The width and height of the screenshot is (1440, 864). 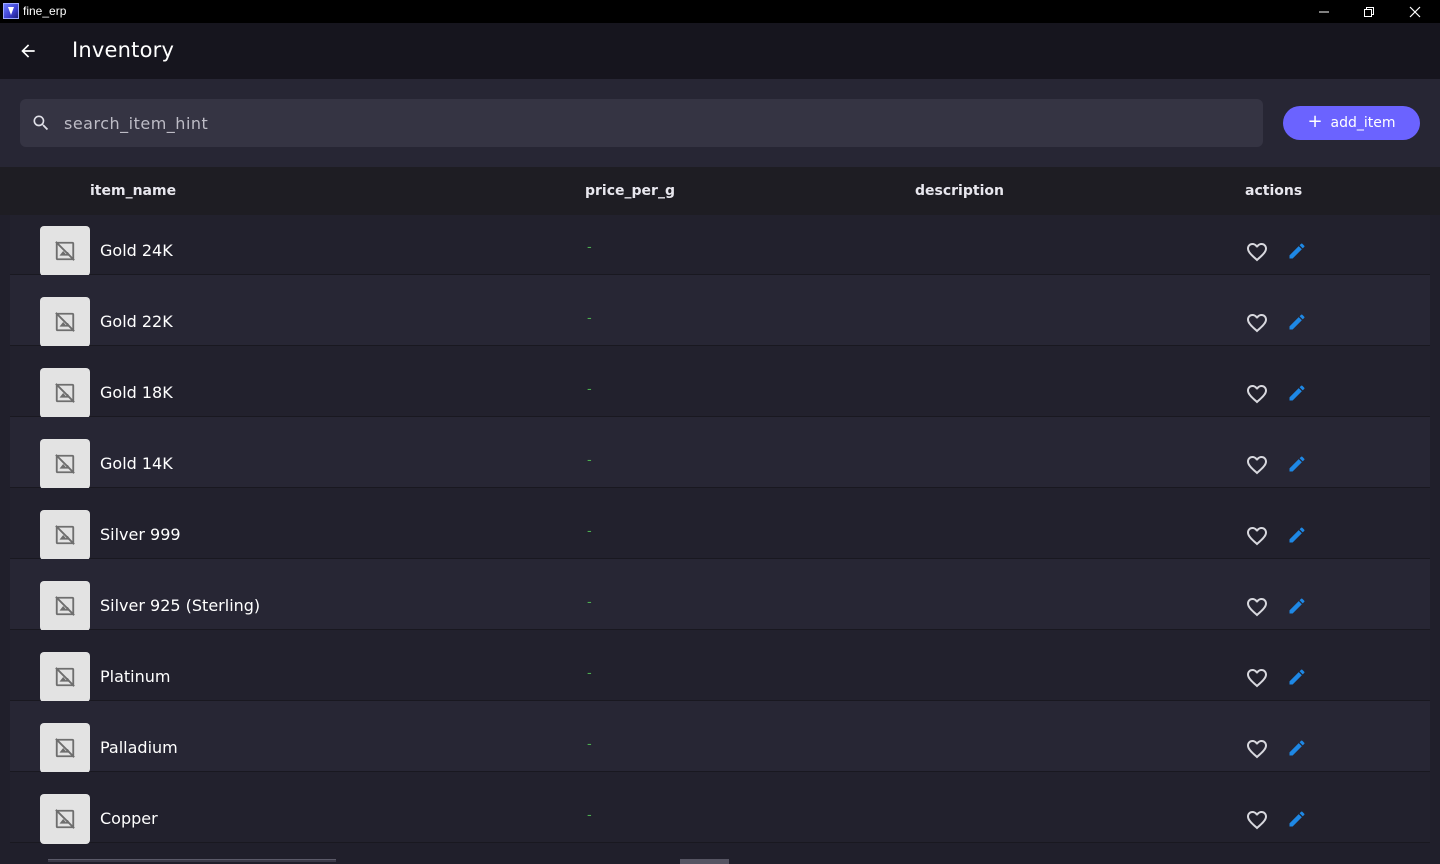 What do you see at coordinates (1274, 191) in the screenshot?
I see `column-header-actions: actions` at bounding box center [1274, 191].